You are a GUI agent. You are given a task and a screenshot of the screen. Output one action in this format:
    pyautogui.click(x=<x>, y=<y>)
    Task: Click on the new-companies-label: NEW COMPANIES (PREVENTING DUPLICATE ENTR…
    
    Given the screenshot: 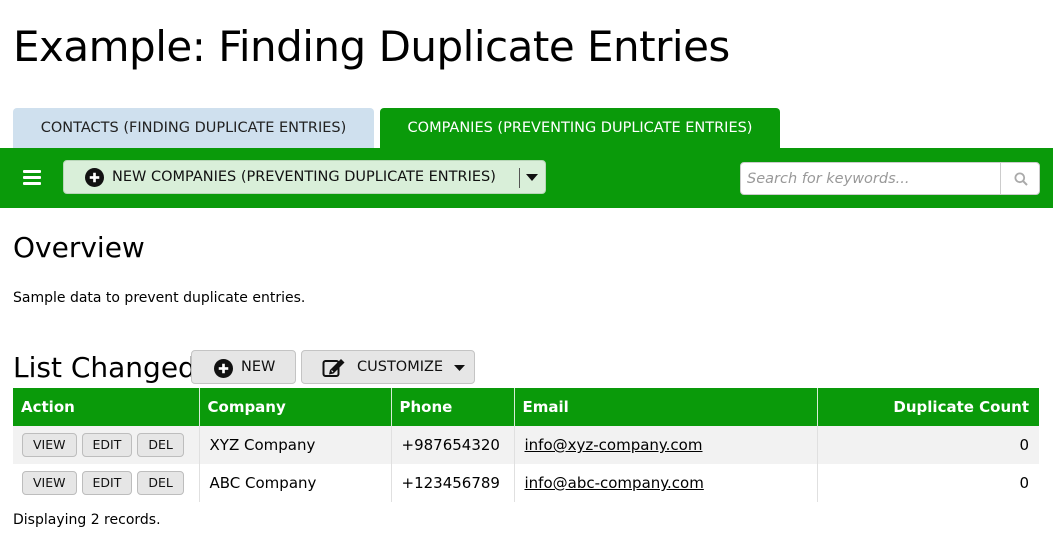 What is the action you would take?
    pyautogui.click(x=304, y=177)
    